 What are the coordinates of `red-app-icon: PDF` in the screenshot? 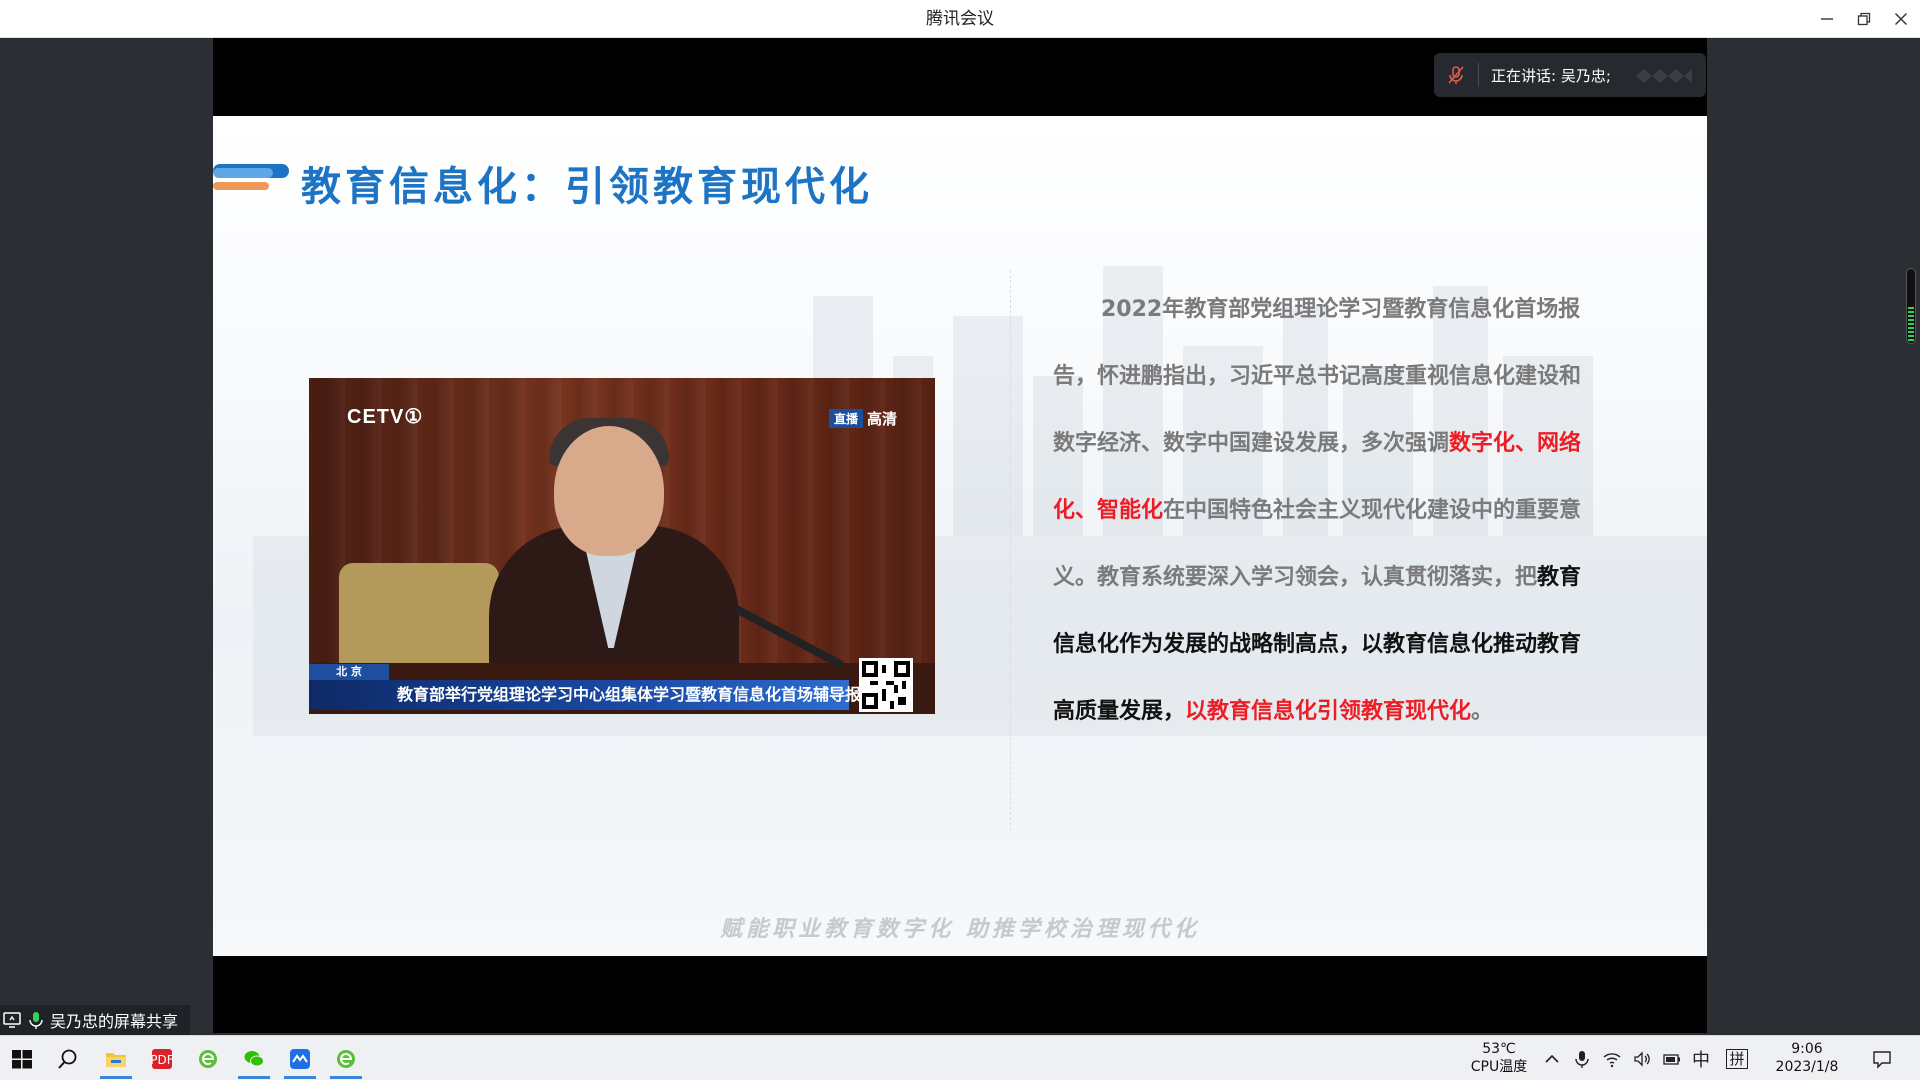 It's located at (162, 1058).